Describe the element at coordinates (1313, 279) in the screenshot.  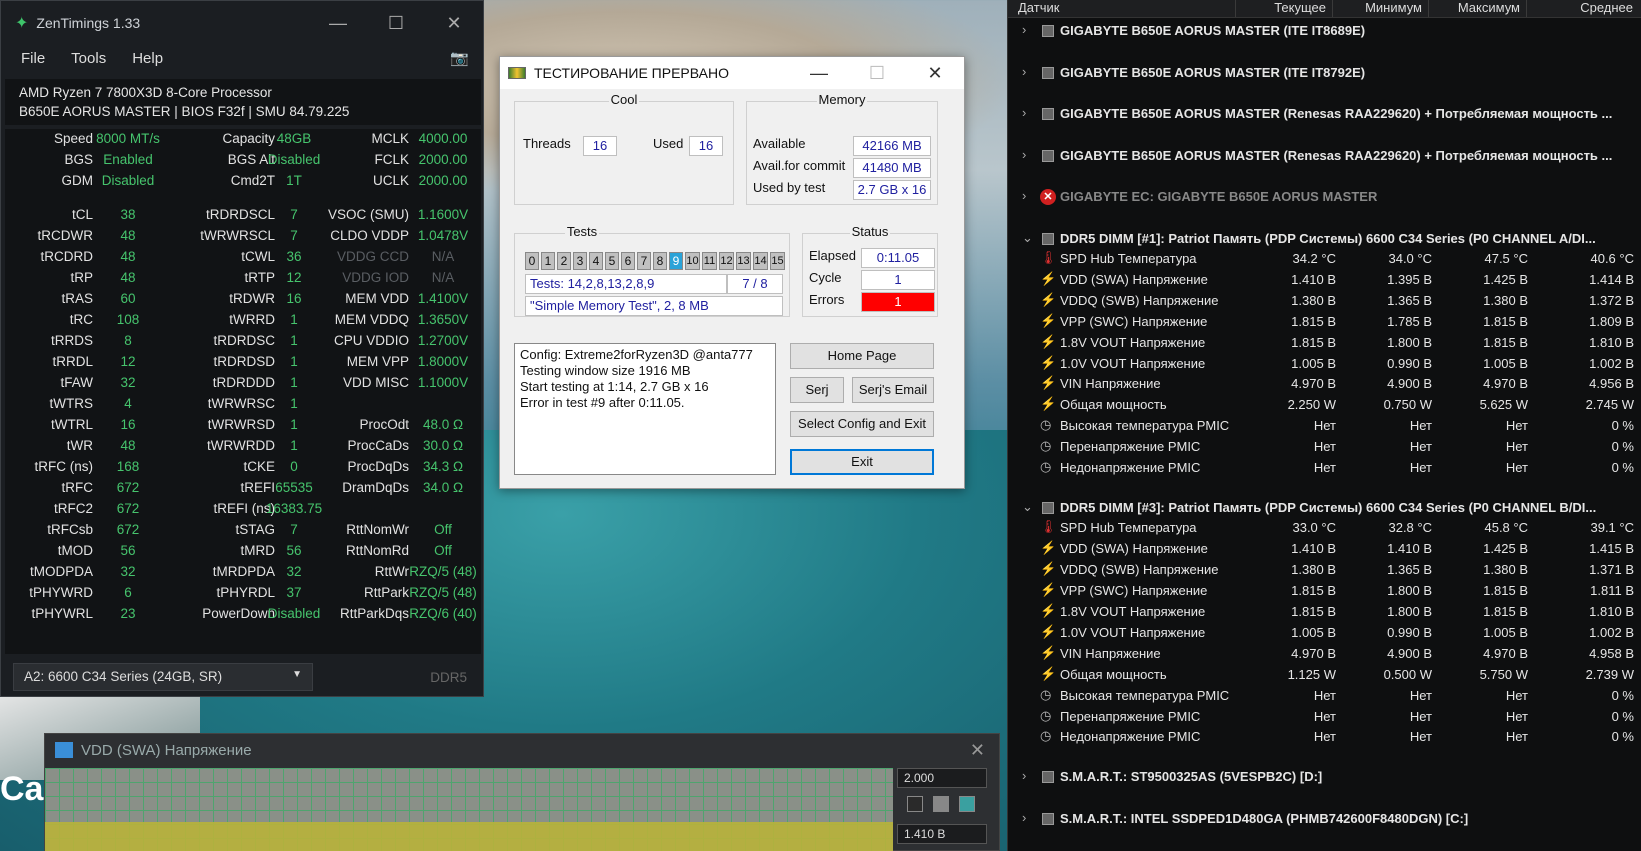
I see `sensor-current: 1.410 В` at that location.